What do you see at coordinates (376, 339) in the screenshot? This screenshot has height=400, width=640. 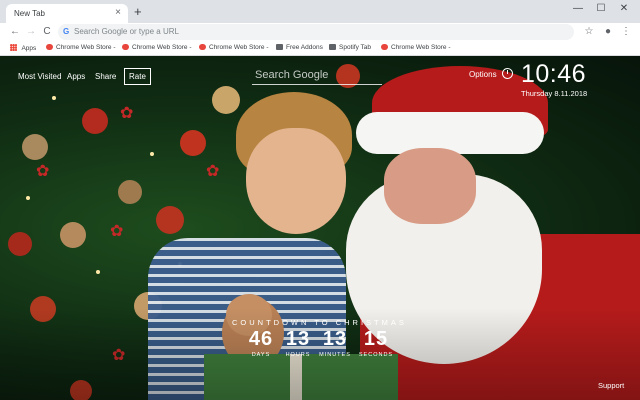 I see `countdown-seconds: 15` at bounding box center [376, 339].